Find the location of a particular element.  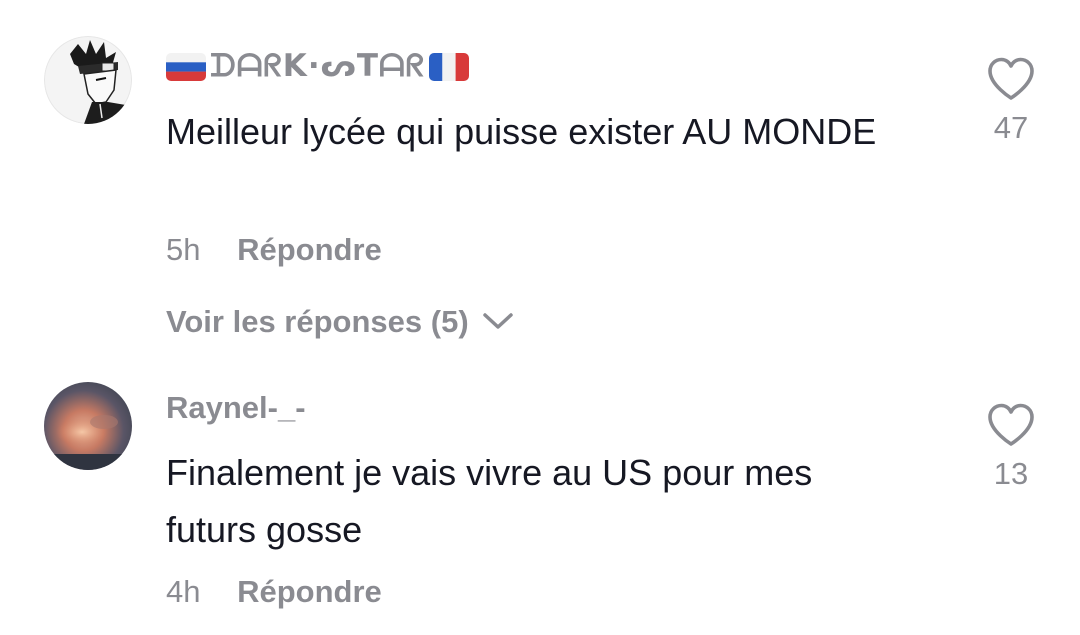

view-replies-button: Voir les réponses (5) is located at coordinates (340, 322).